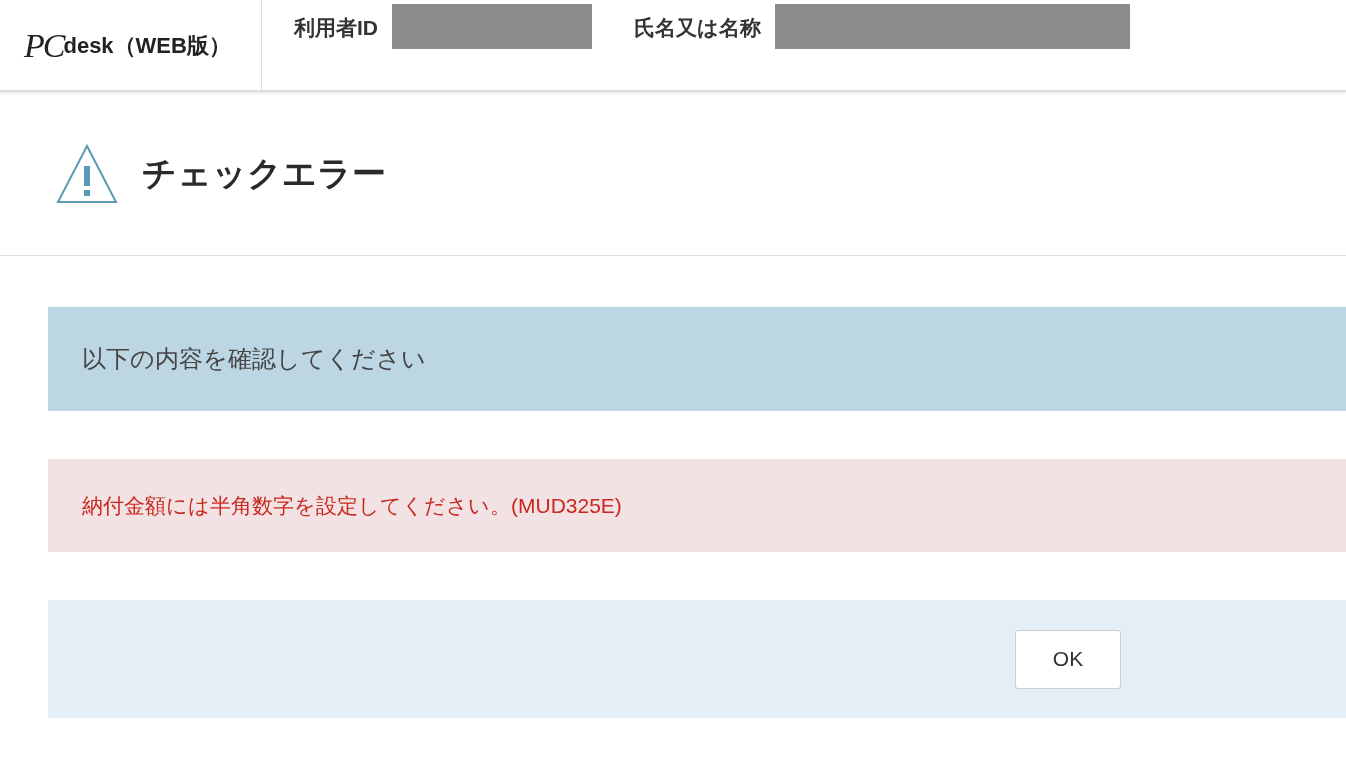 The width and height of the screenshot is (1346, 780). I want to click on error-message: 納付金額には半角数字を設定してください。(MUD325E), so click(697, 505).